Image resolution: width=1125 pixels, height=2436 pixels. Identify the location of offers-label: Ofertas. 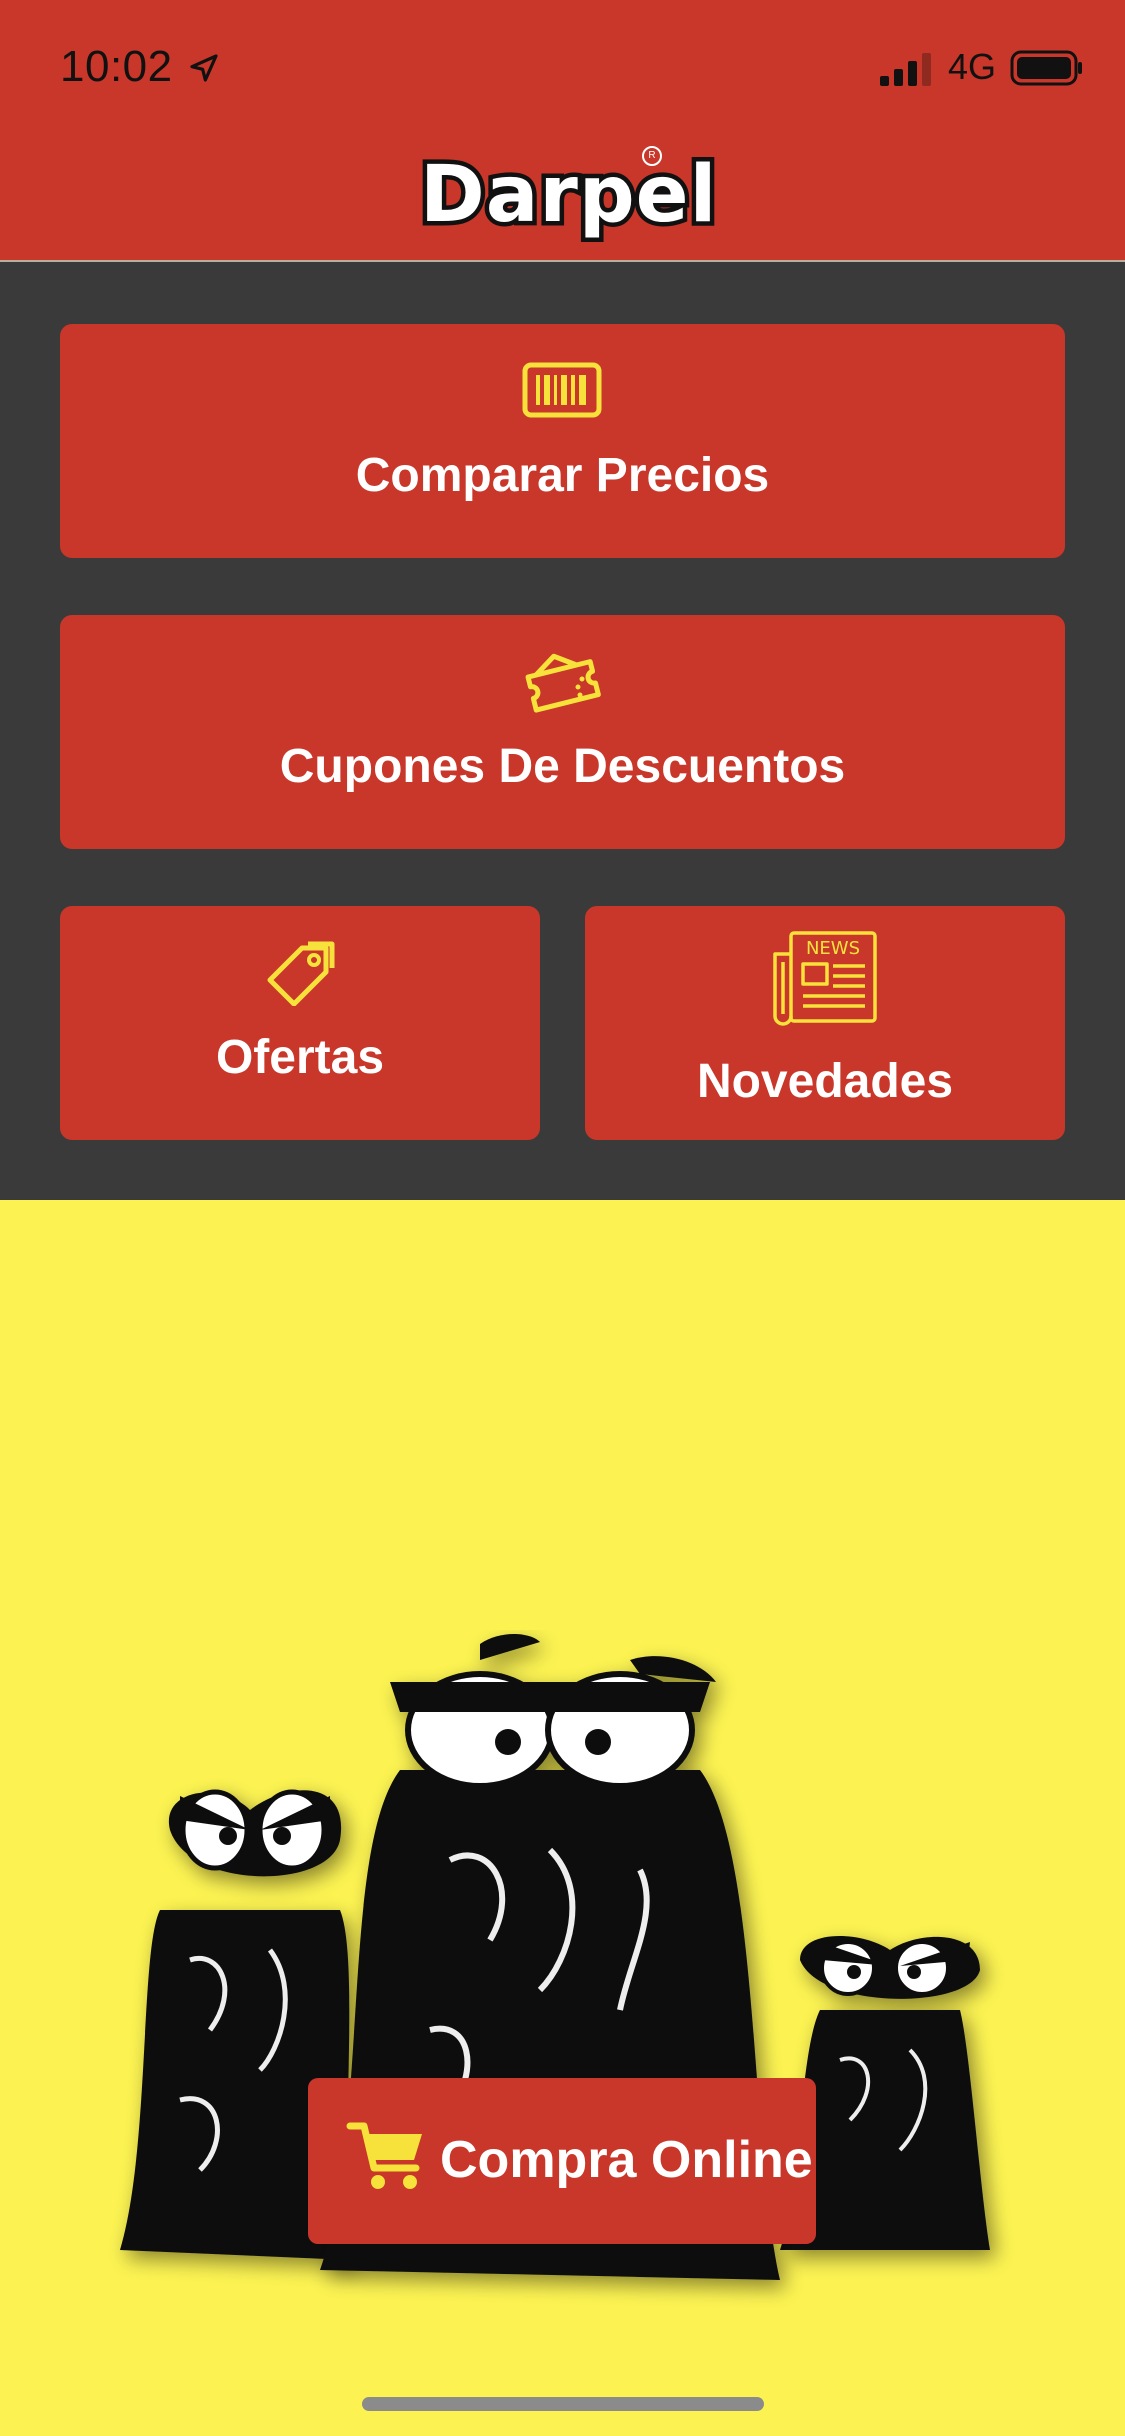
(300, 1057).